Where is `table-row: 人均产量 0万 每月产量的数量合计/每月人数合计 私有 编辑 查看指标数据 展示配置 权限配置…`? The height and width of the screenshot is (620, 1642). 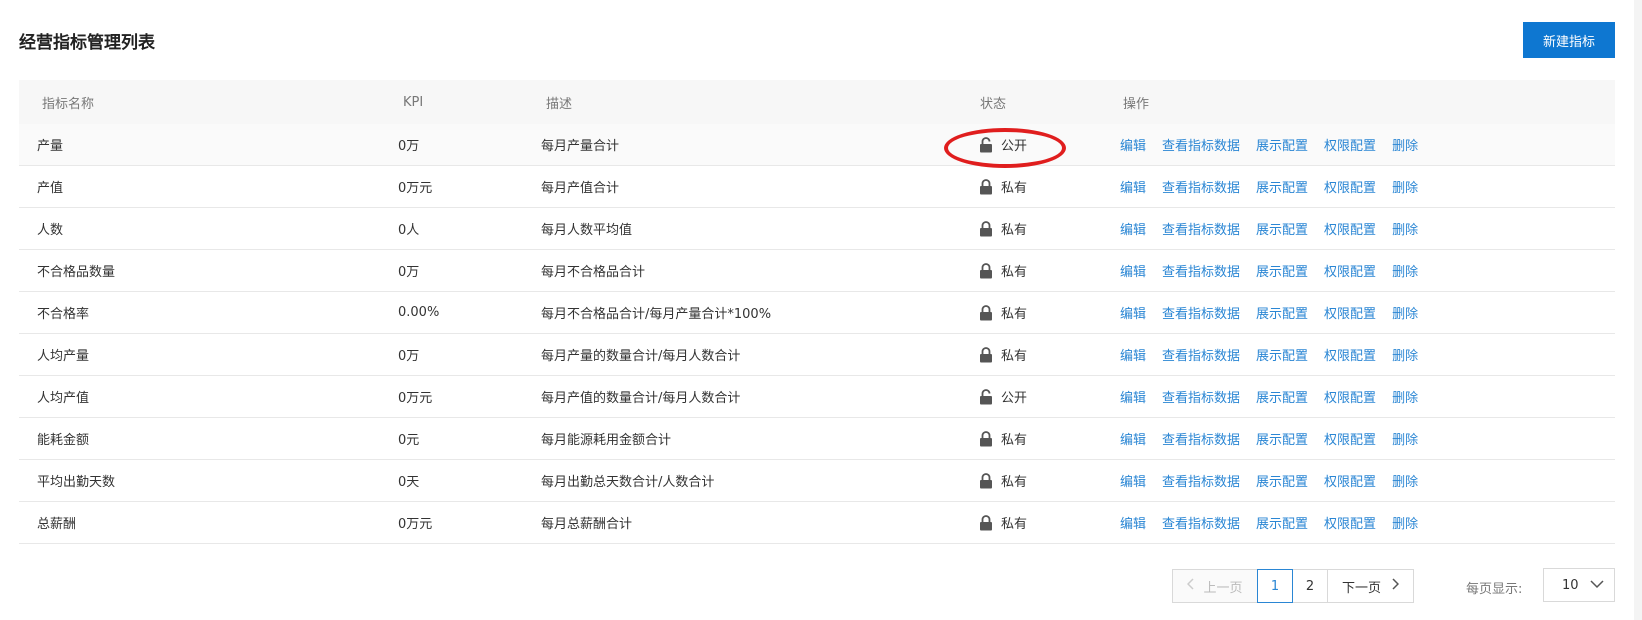
table-row: 人均产量 0万 每月产量的数量合计/每月人数合计 私有 编辑 查看指标数据 展示配置 权限配置… is located at coordinates (817, 355).